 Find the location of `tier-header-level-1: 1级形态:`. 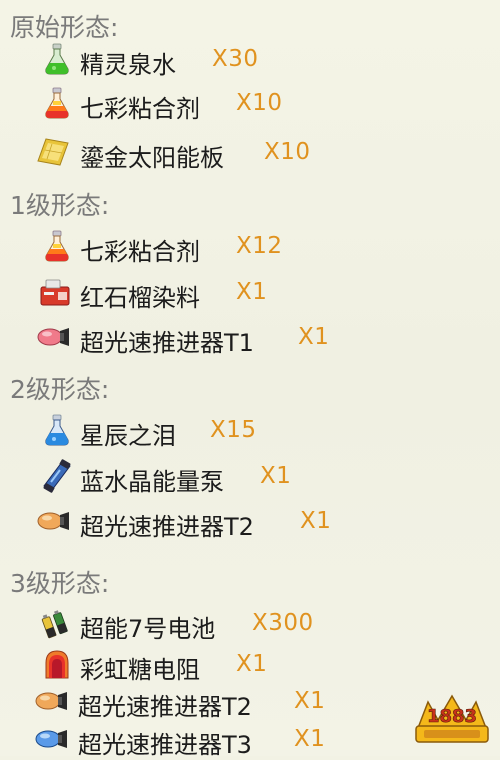

tier-header-level-1: 1级形态: is located at coordinates (60, 205).